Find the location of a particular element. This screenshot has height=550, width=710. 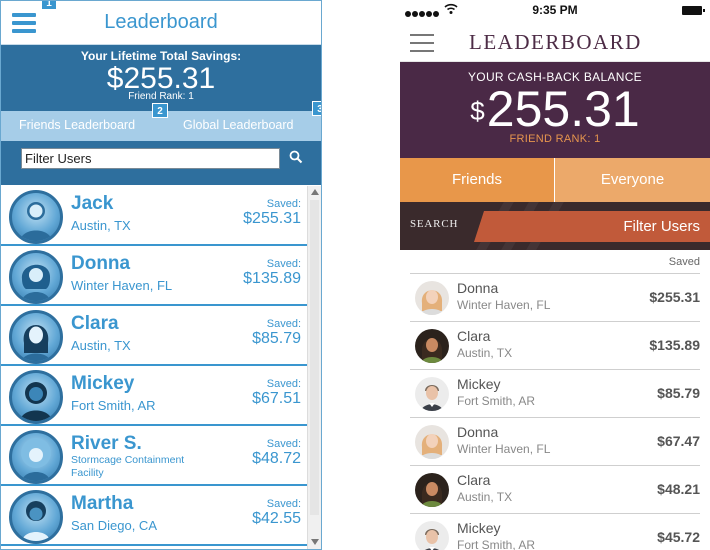

leaderboard-row: Mickey Fort Smith, AR Saved: $67.51 is located at coordinates (154, 396).